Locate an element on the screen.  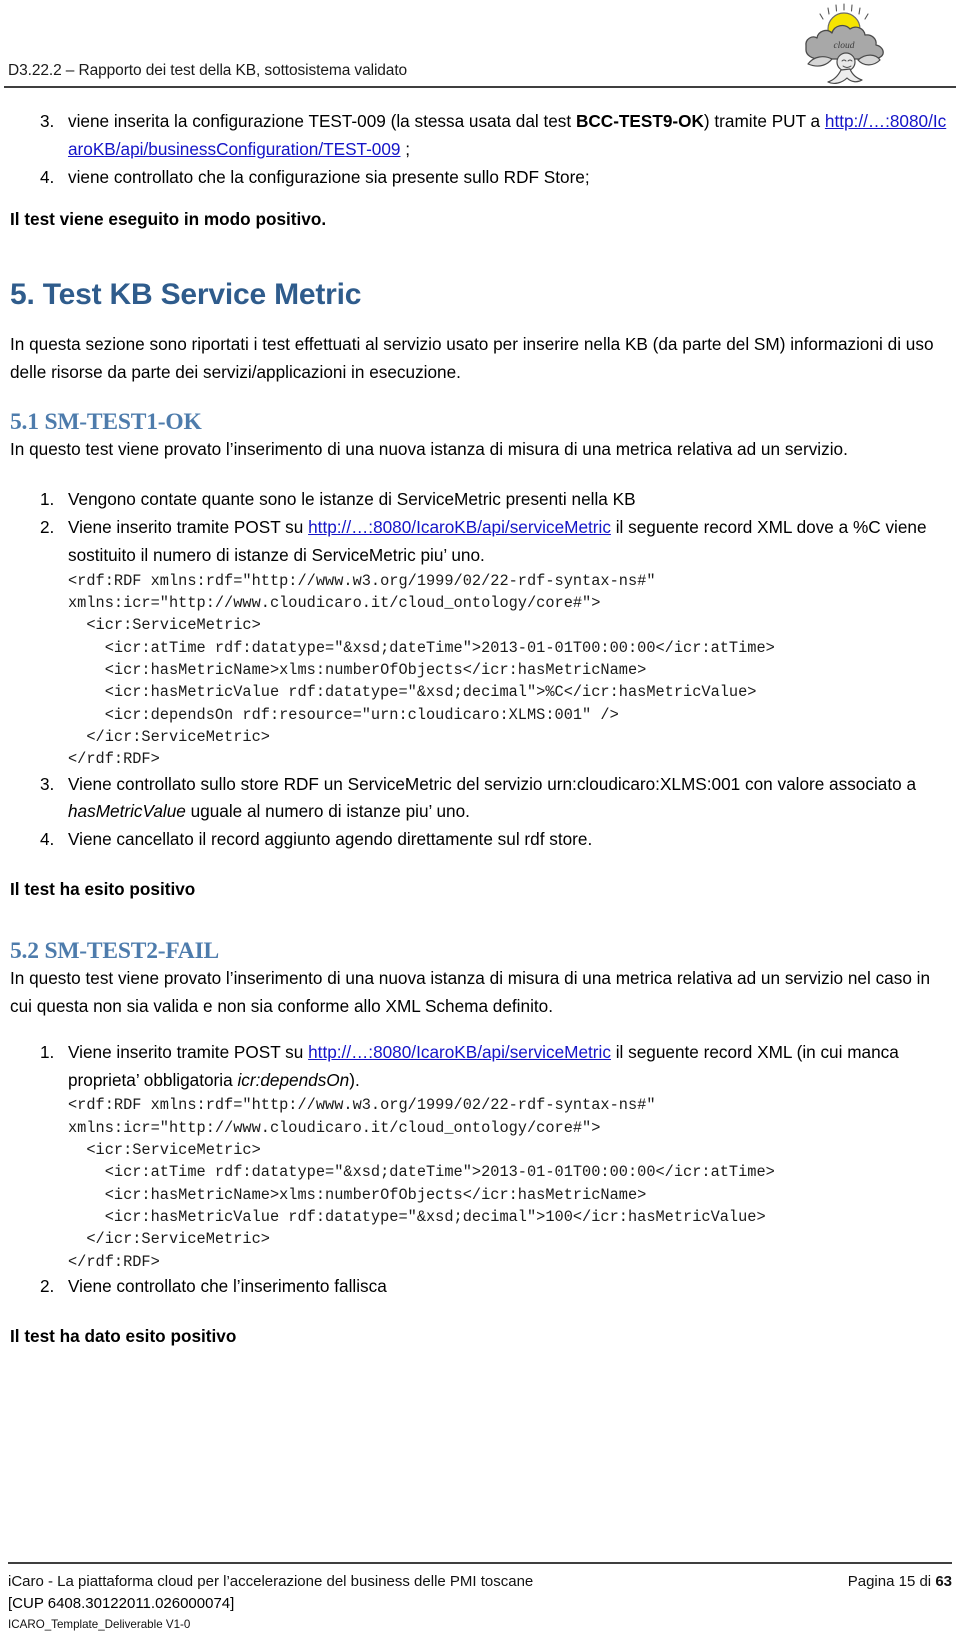
header-divider is located at coordinates (480, 87).